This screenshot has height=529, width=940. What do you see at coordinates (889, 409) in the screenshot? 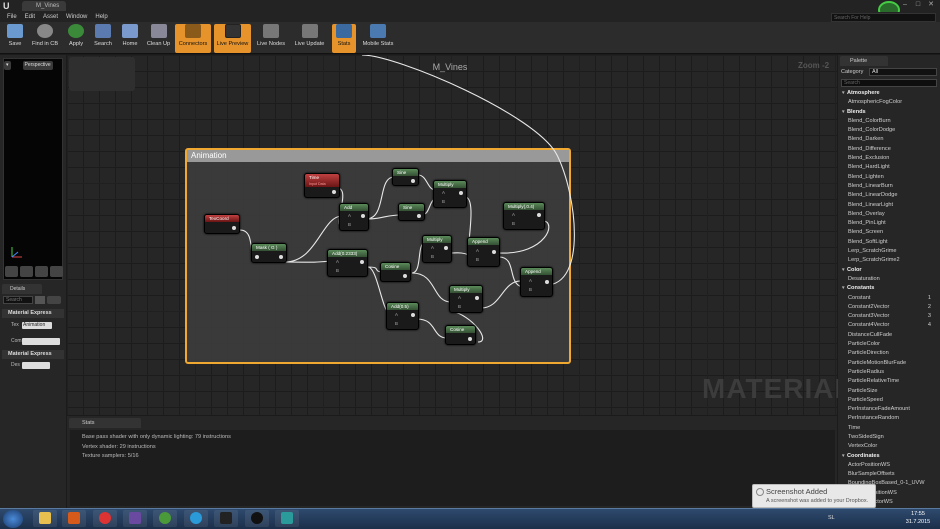
I see `palette-item: PerInstanceFadeAmount` at bounding box center [889, 409].